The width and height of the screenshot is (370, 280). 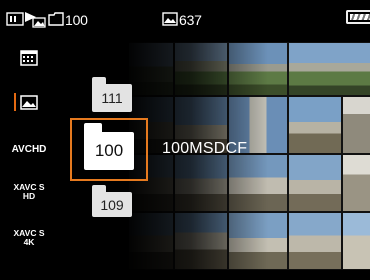 I want to click on folder-109: 109, so click(x=112, y=201).